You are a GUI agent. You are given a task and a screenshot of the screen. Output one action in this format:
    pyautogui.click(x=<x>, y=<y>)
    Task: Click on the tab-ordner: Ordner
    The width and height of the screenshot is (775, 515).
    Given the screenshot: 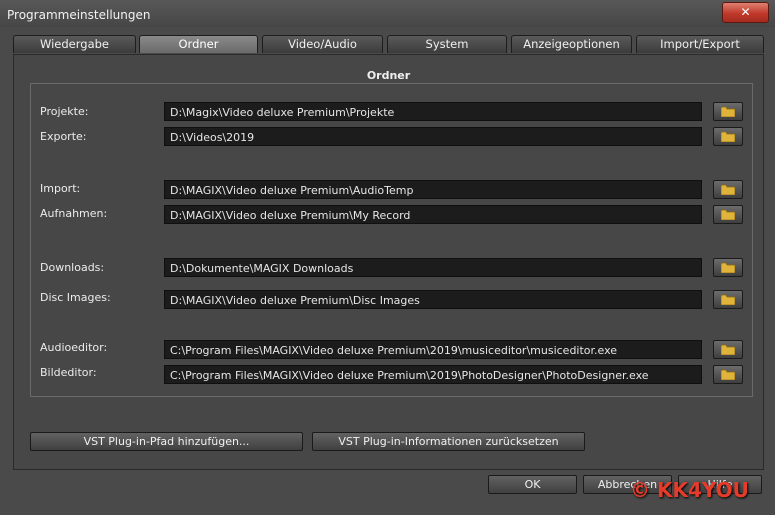 What is the action you would take?
    pyautogui.click(x=198, y=44)
    